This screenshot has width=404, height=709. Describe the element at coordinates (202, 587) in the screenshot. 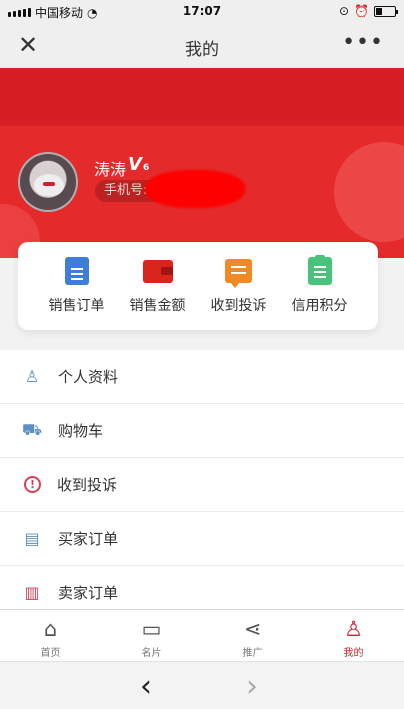

I see `menu-item-seller-orders: ▥ 卖家订单` at that location.